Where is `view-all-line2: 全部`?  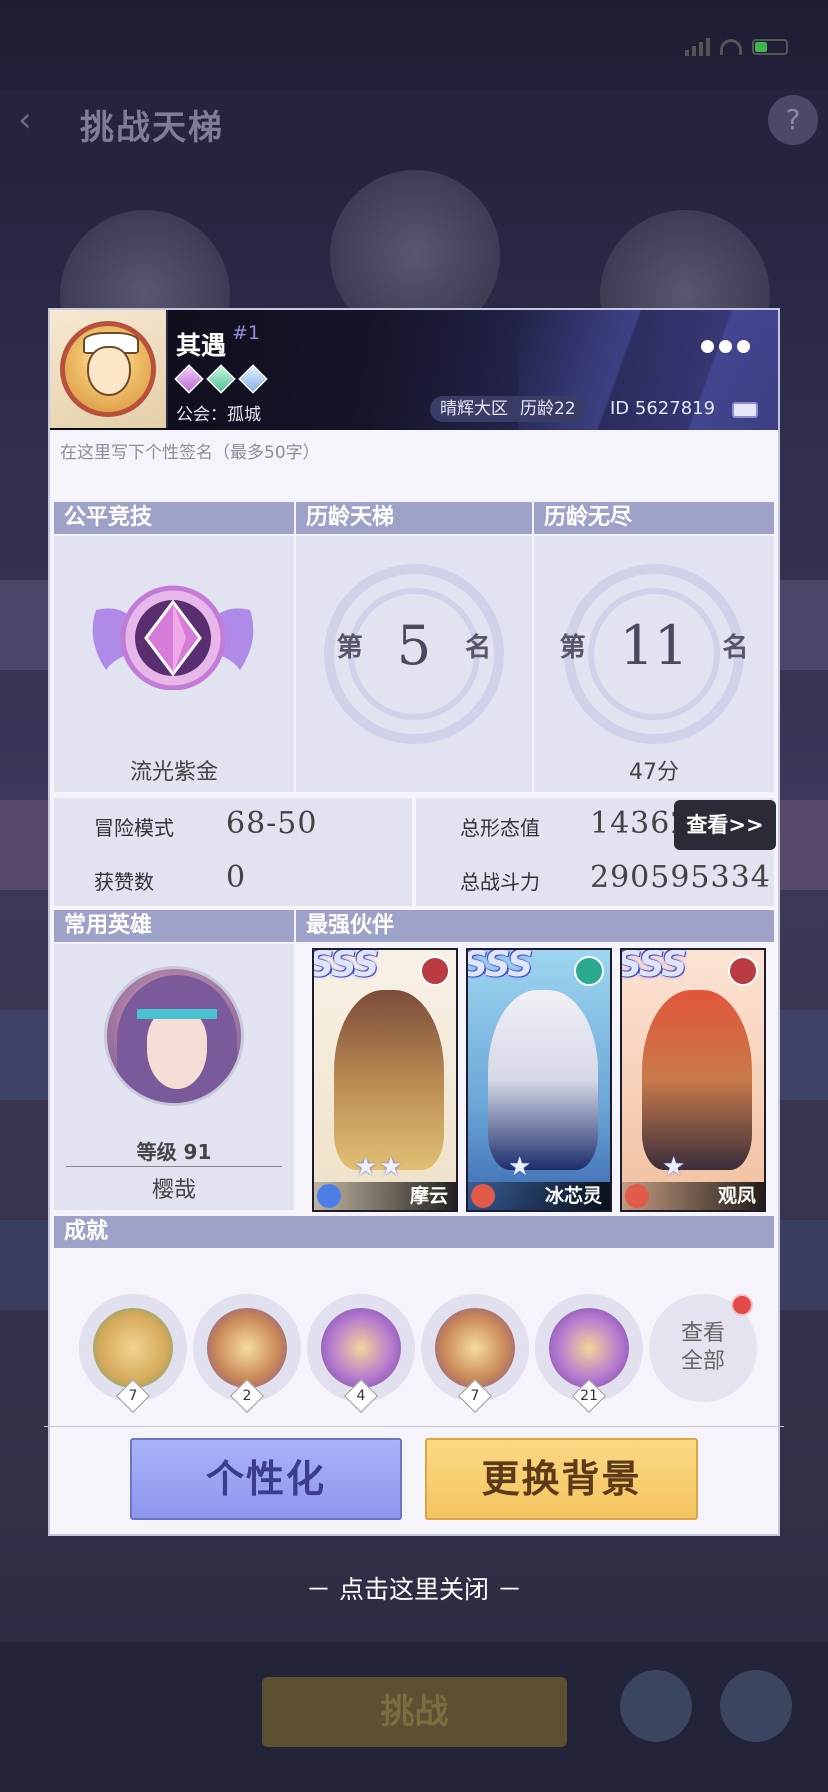 view-all-line2: 全部 is located at coordinates (702, 1361).